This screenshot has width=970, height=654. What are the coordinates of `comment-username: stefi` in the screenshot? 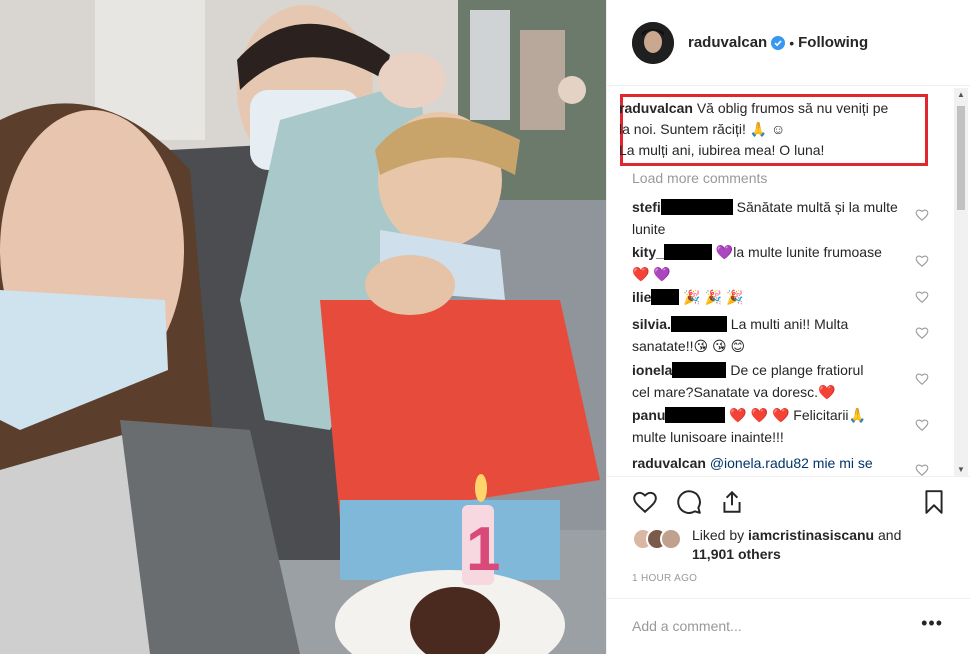 It's located at (646, 207).